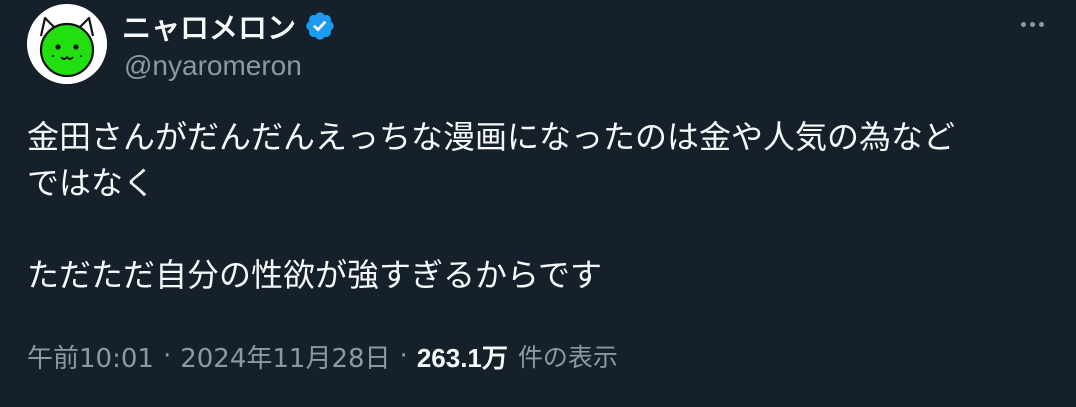 The width and height of the screenshot is (1076, 407). Describe the element at coordinates (532, 229) in the screenshot. I see `tweet-text-blank-line` at that location.